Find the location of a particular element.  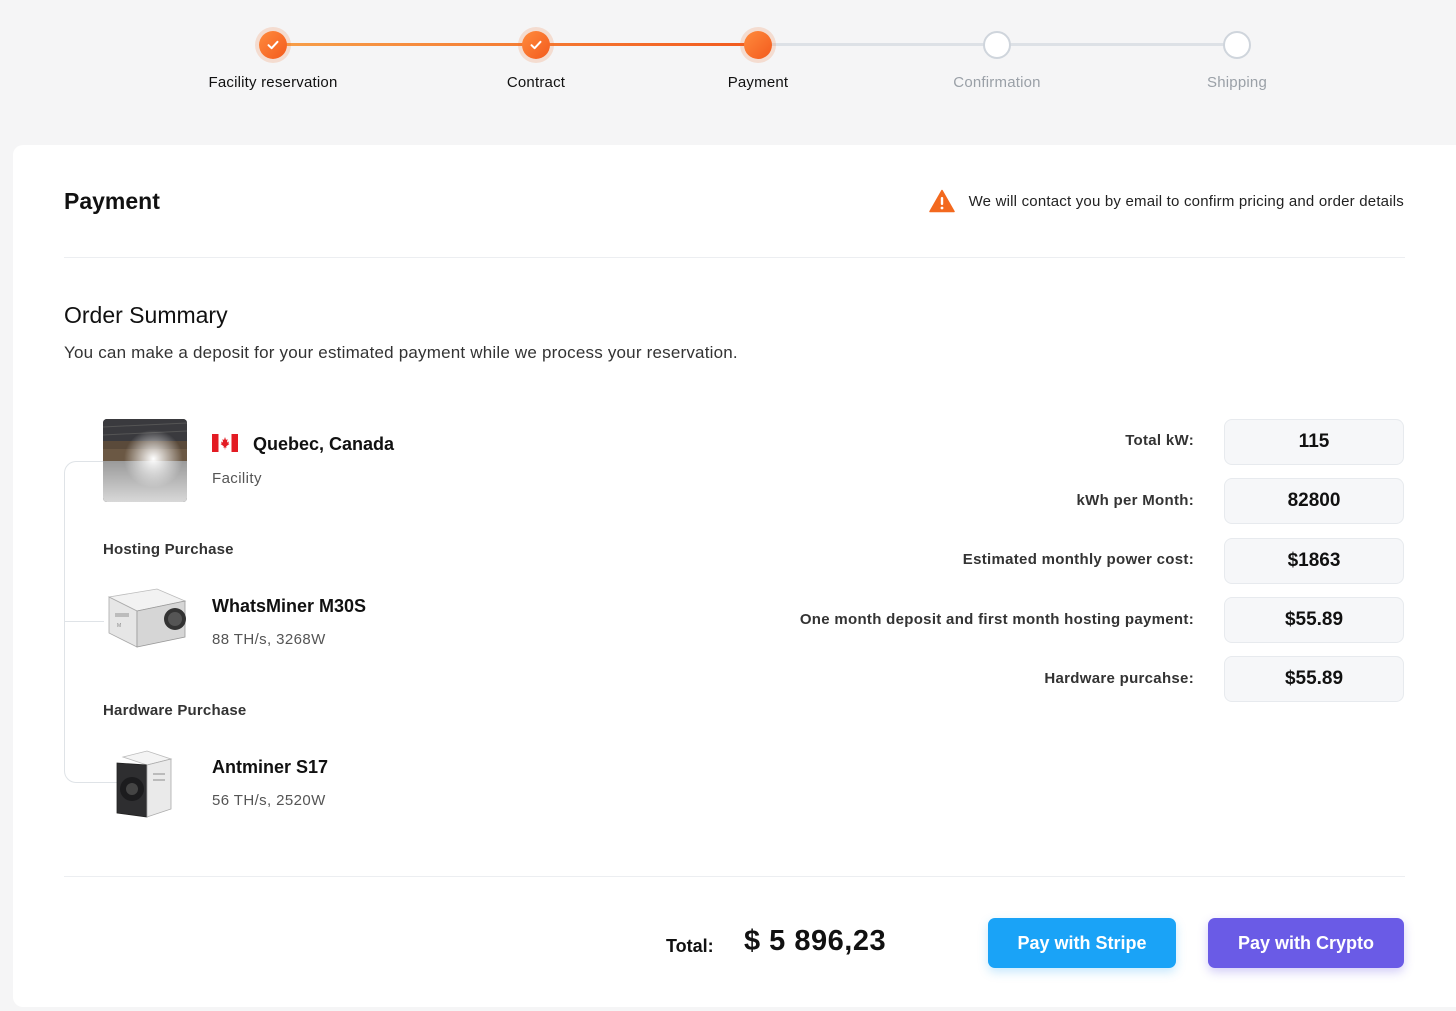

svg-text: M is located at coordinates (119, 626).